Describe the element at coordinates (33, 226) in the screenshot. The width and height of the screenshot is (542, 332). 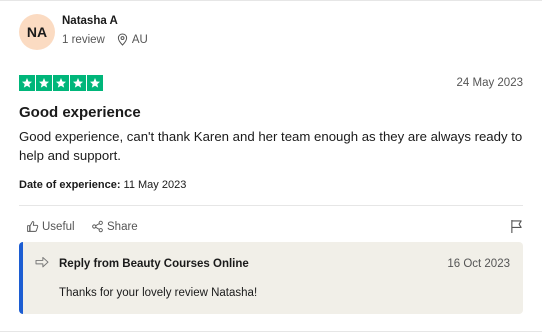
I see `thumbs-up-icon` at that location.